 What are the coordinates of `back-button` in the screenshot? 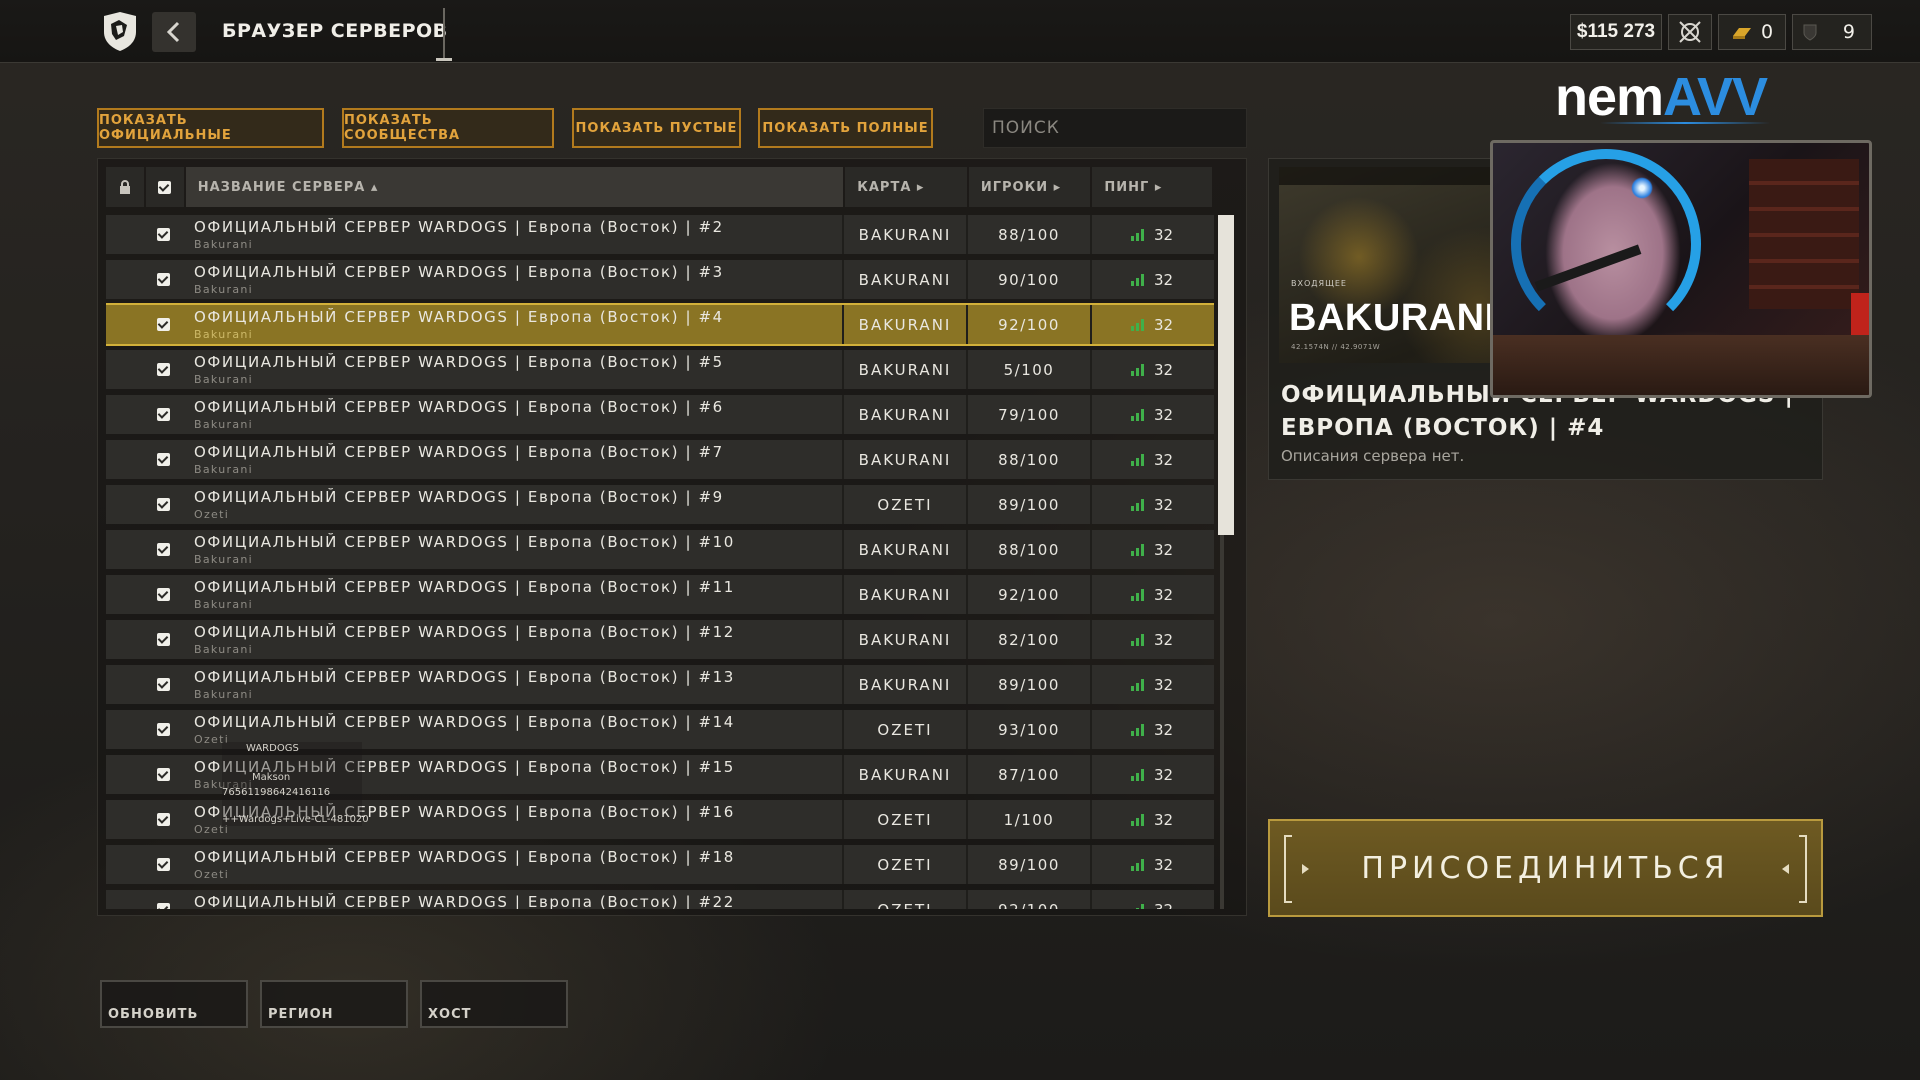 It's located at (174, 32).